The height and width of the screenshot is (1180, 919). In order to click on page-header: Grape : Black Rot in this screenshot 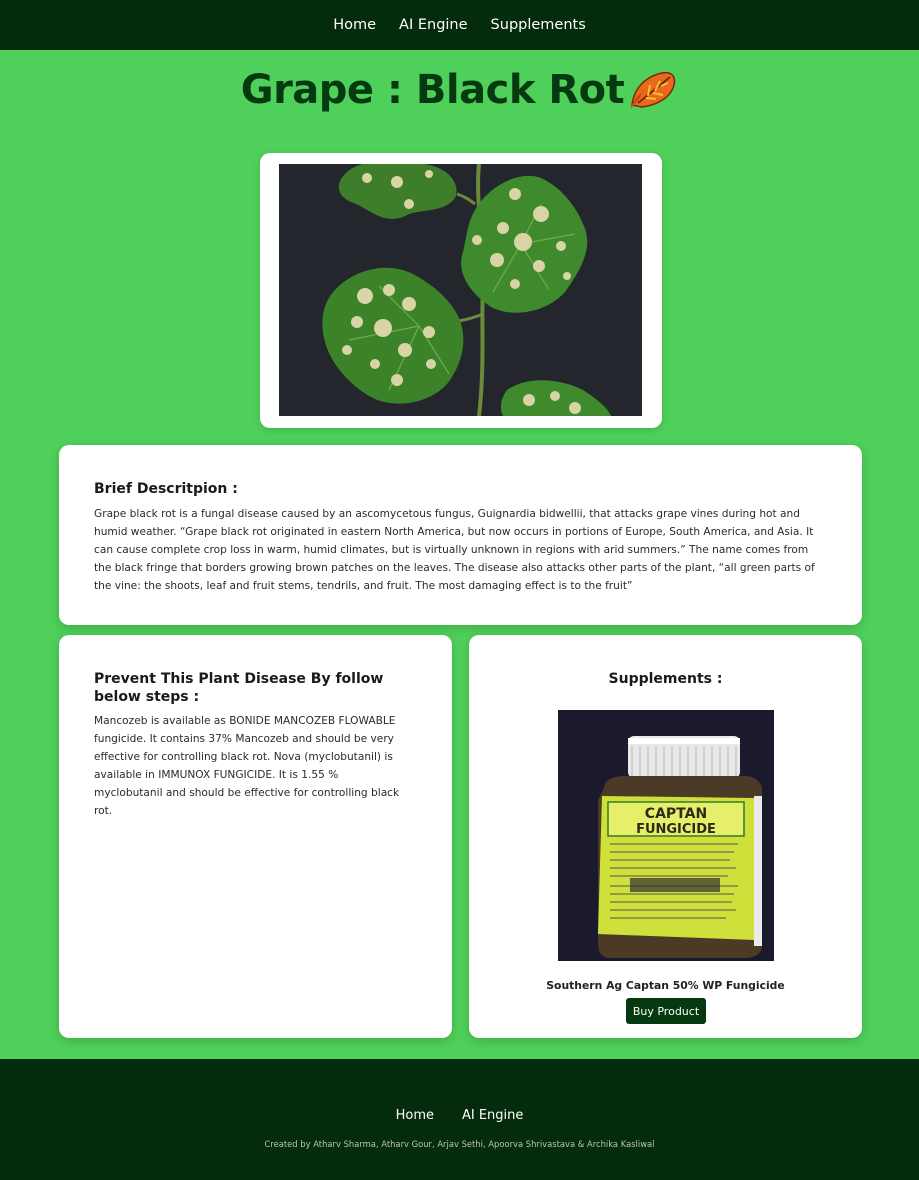, I will do `click(459, 90)`.